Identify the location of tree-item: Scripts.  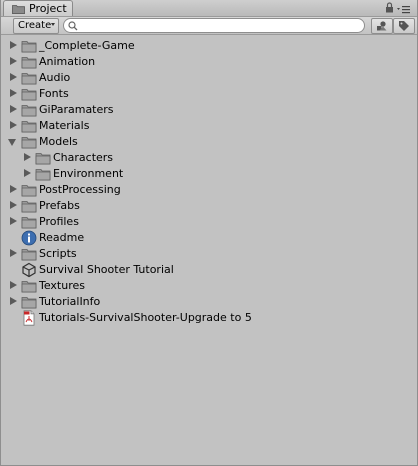
(209, 254).